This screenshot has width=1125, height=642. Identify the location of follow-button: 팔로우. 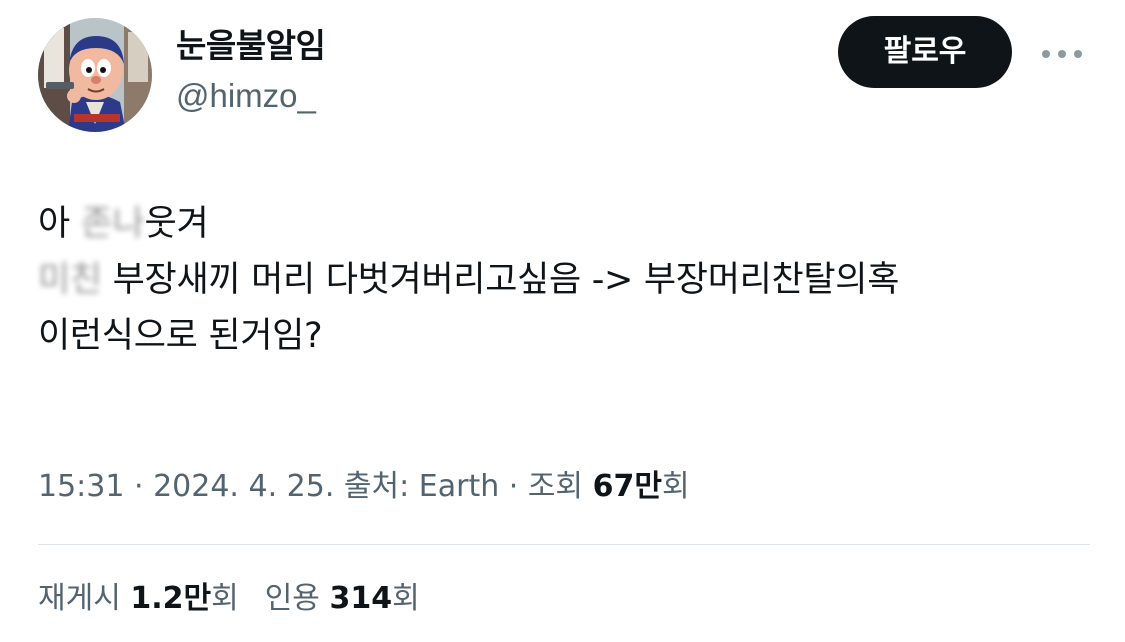
(925, 52).